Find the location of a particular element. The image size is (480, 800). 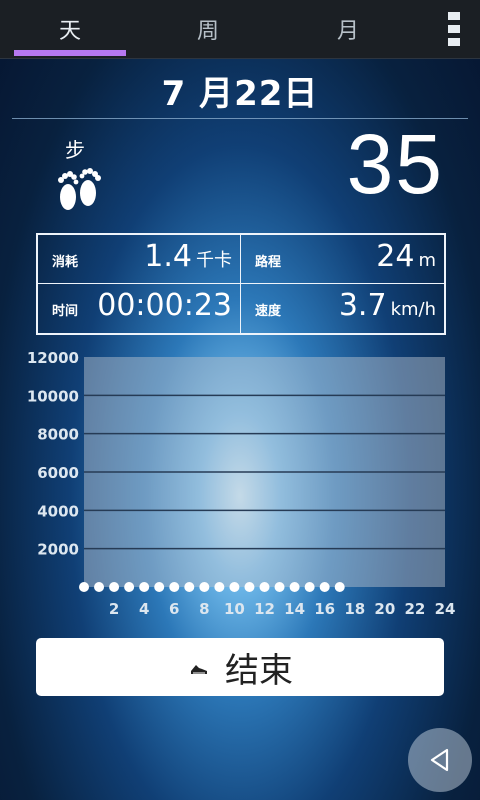

y-tick-label: 2000 is located at coordinates (58, 550).